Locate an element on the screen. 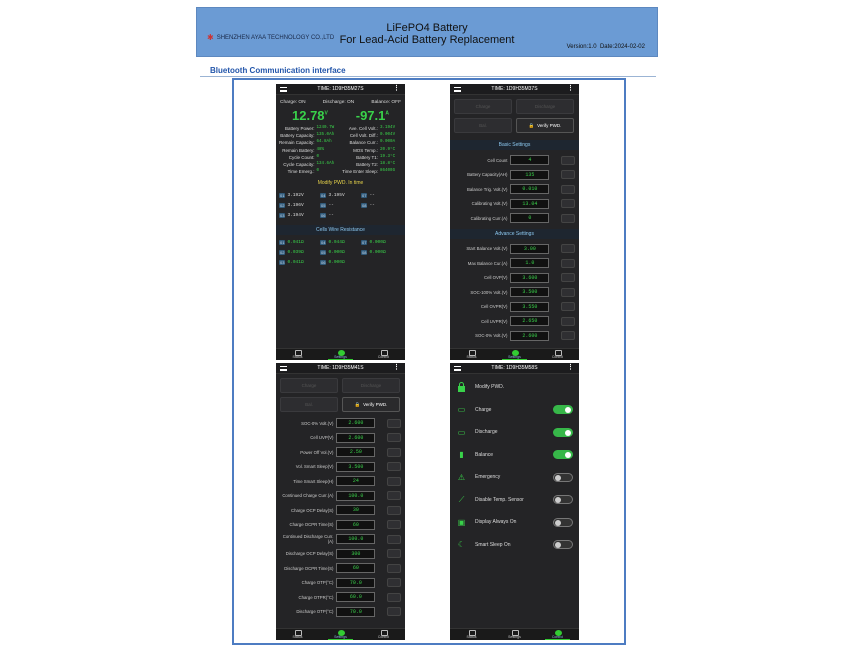 This screenshot has height=656, width=850. setting-input: 3.550 is located at coordinates (530, 306).